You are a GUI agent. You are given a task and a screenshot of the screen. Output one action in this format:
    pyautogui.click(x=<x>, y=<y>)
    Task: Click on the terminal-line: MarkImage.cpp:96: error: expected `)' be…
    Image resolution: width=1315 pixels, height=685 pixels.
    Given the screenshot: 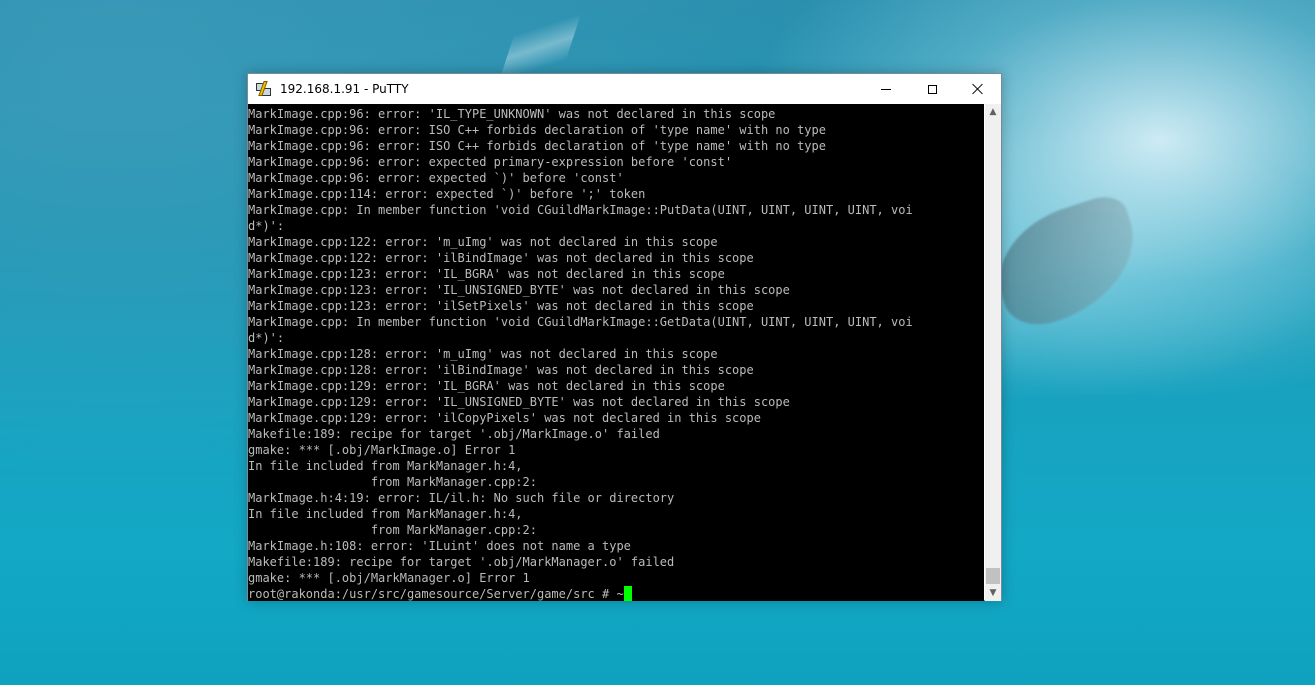 What is the action you would take?
    pyautogui.click(x=436, y=178)
    